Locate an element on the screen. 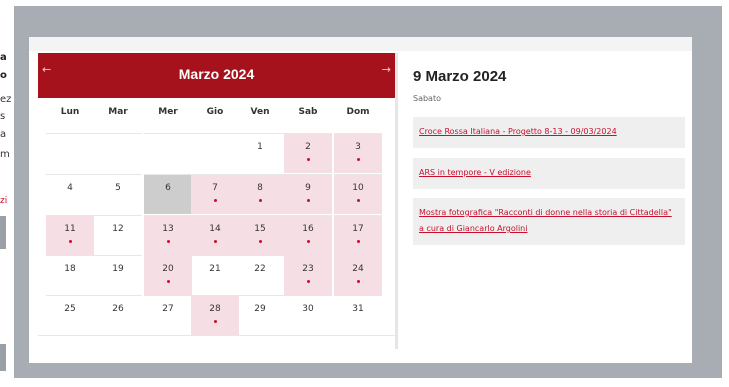 Image resolution: width=729 pixels, height=387 pixels. calendar-day-cell: 12 is located at coordinates (118, 235).